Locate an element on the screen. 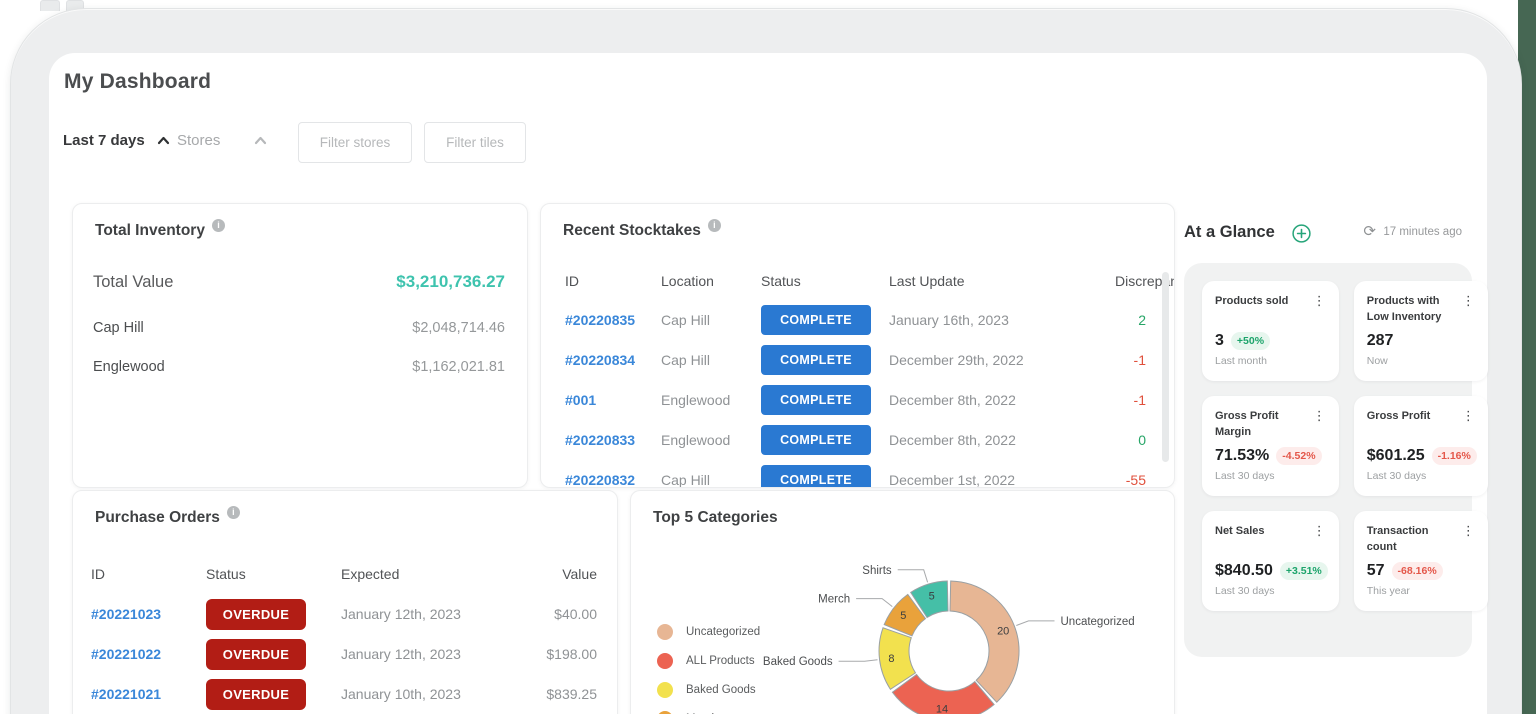 This screenshot has width=1536, height=714. tile-value-row: 3 +50% is located at coordinates (1271, 341).